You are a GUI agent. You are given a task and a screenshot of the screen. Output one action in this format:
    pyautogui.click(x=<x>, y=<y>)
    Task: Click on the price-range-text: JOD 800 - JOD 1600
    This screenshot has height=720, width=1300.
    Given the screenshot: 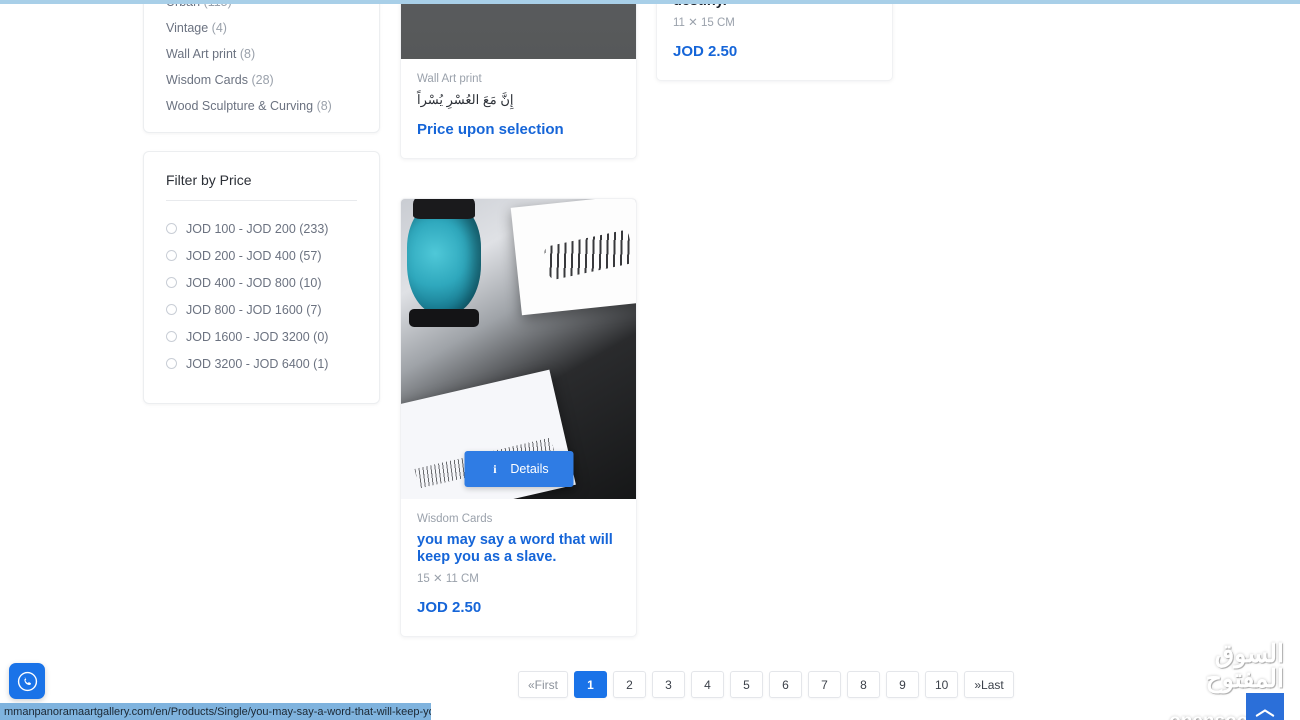 What is the action you would take?
    pyautogui.click(x=244, y=309)
    